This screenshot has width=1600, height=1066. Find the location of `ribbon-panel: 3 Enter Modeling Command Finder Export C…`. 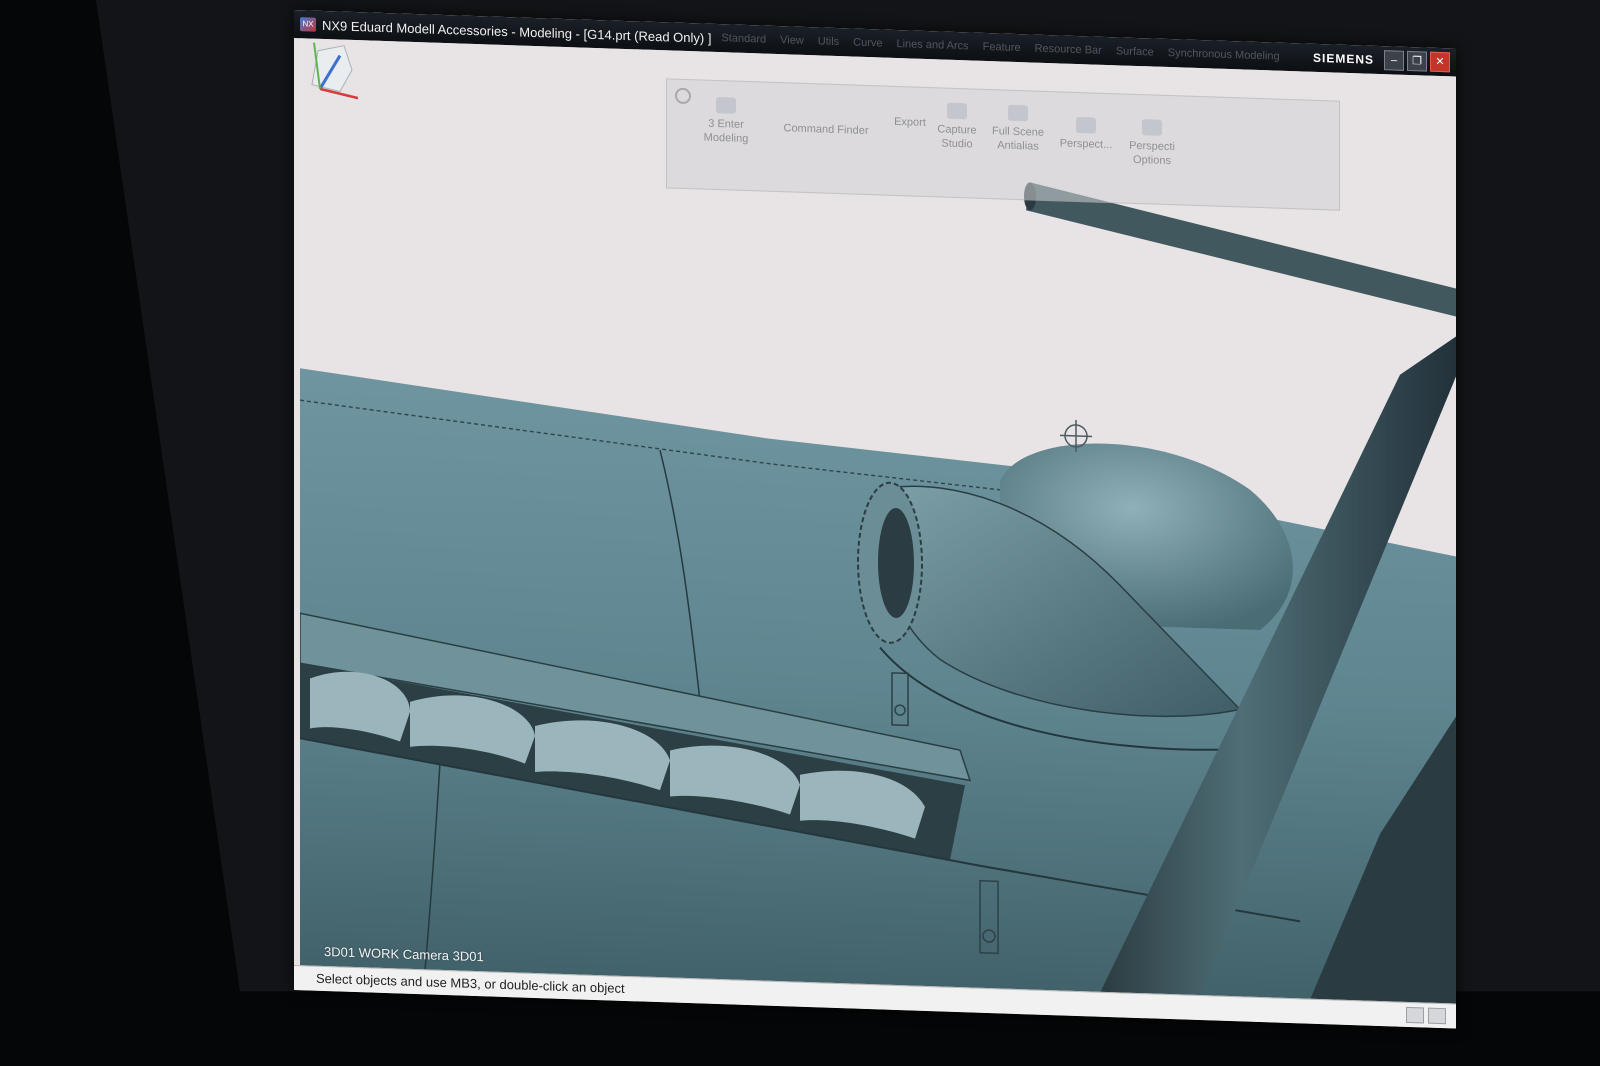

ribbon-panel: 3 Enter Modeling Command Finder Export C… is located at coordinates (1003, 144).